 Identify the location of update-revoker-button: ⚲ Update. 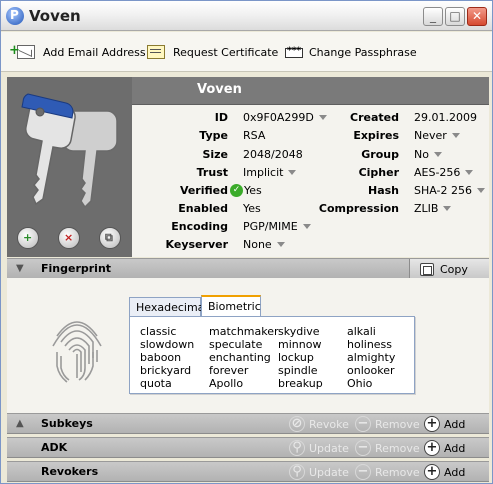
(319, 472).